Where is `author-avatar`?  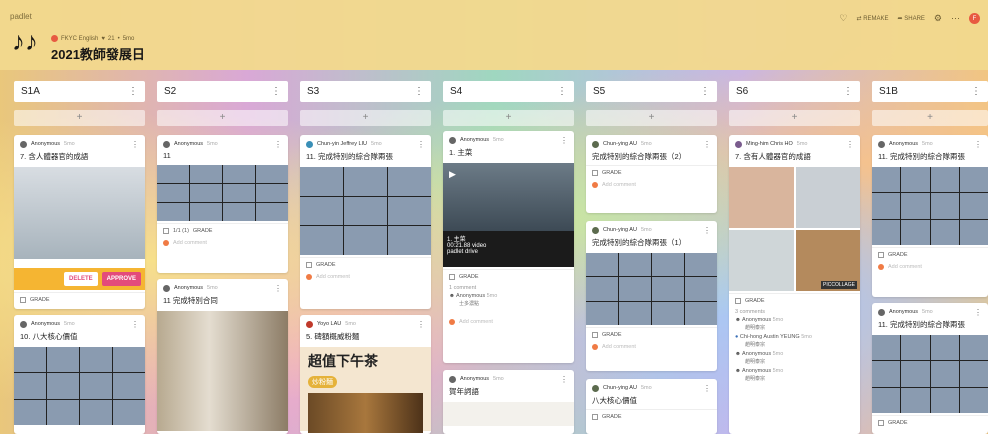
author-avatar is located at coordinates (452, 379).